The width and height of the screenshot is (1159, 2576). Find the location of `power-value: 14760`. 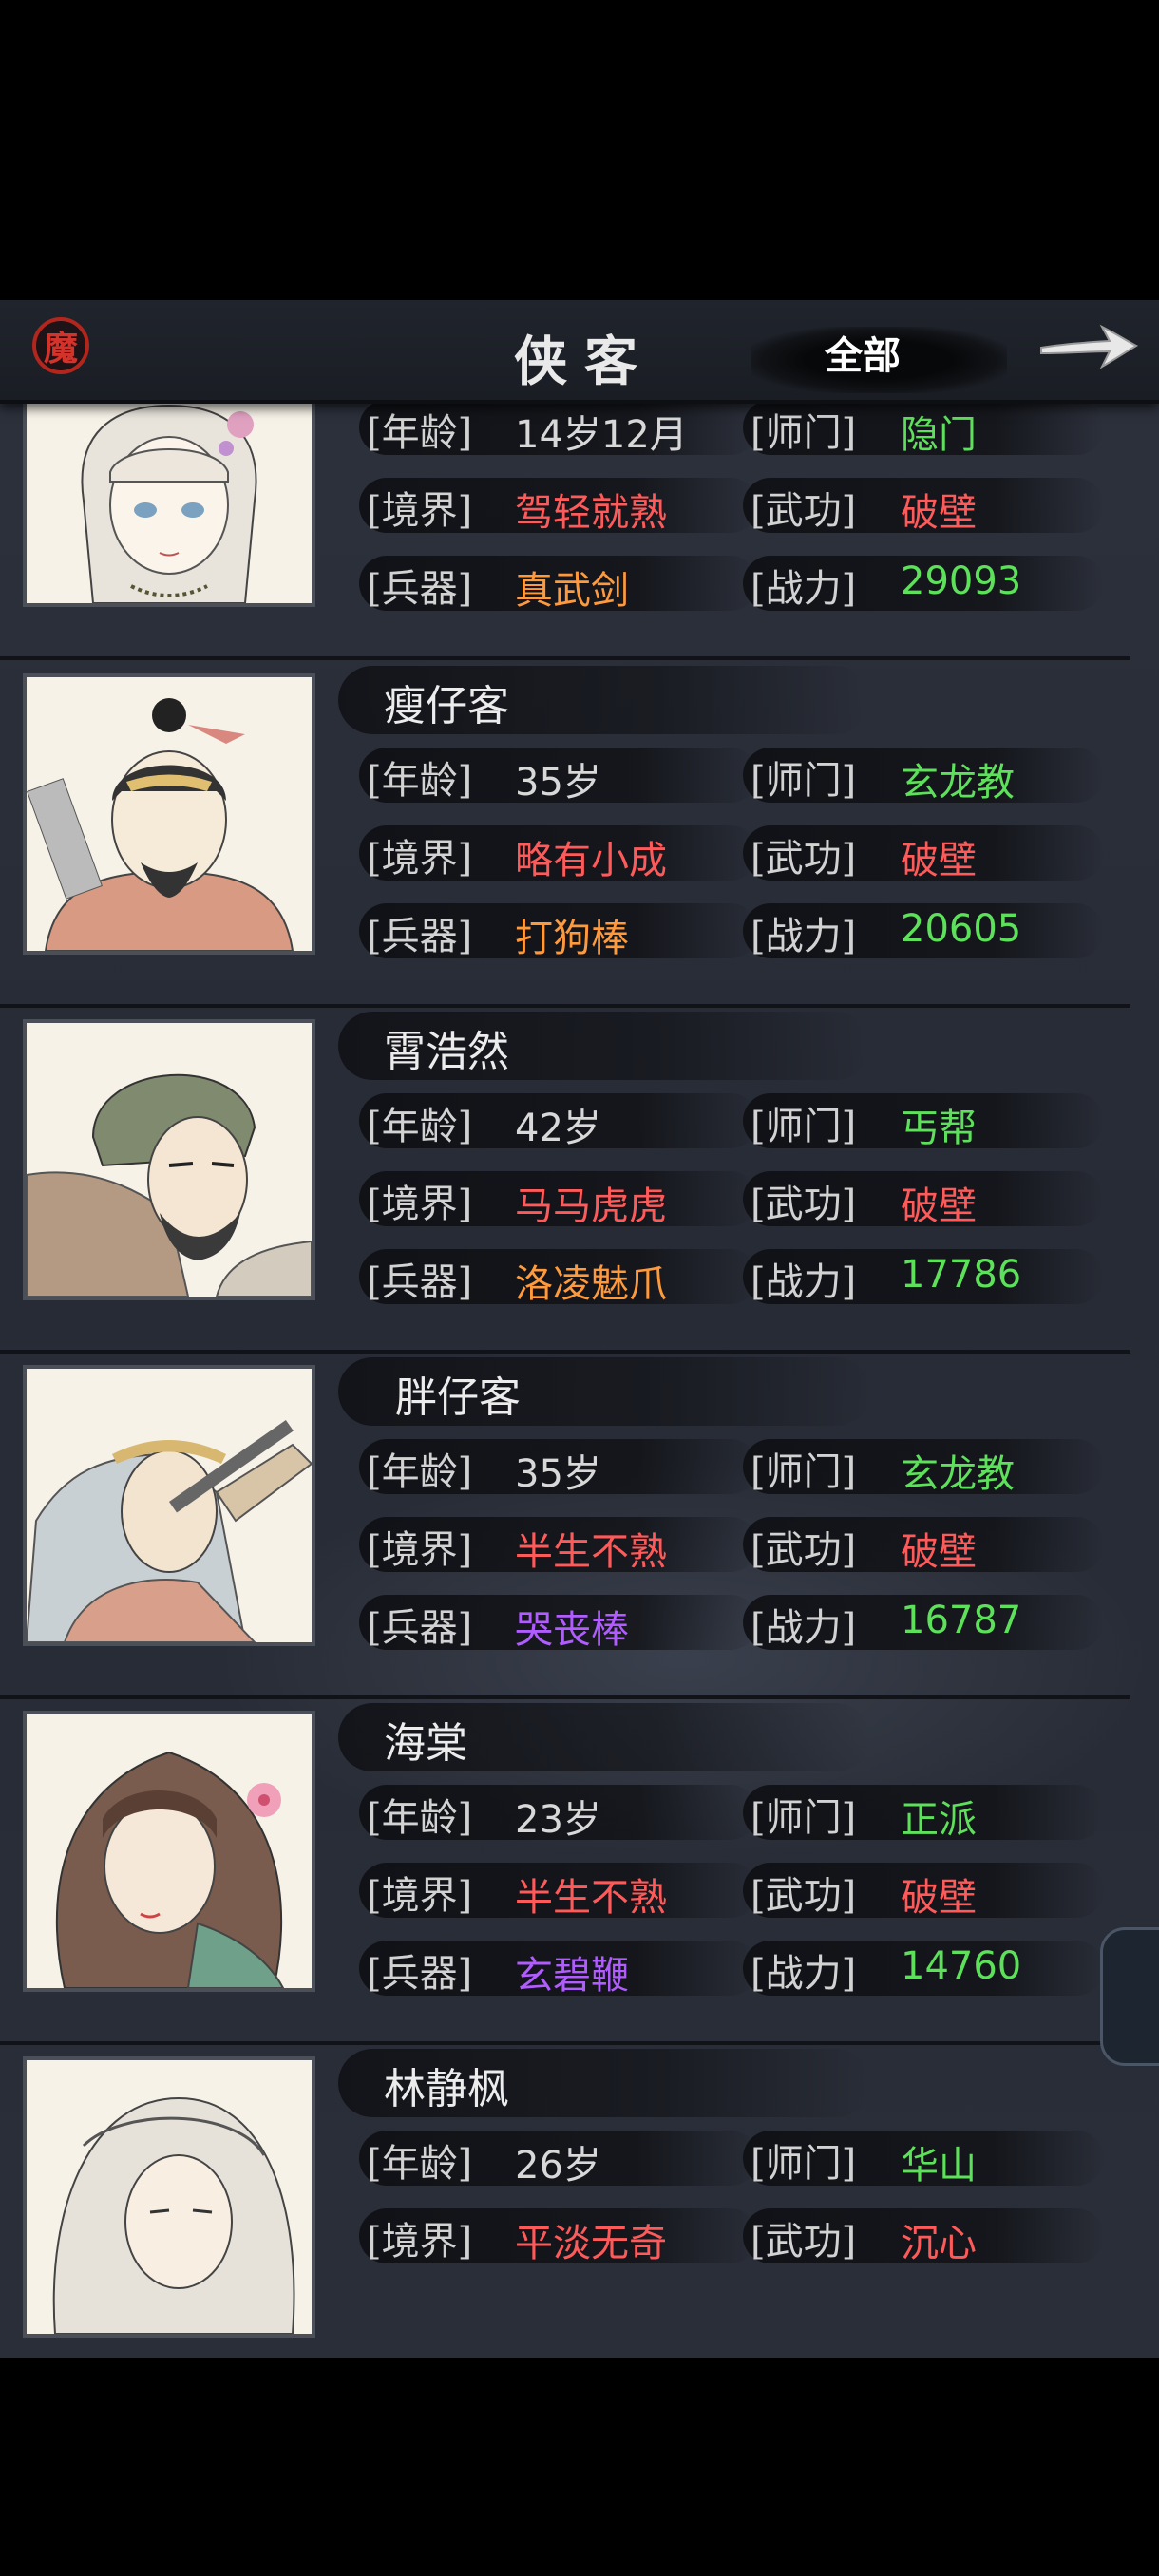

power-value: 14760 is located at coordinates (961, 1966).